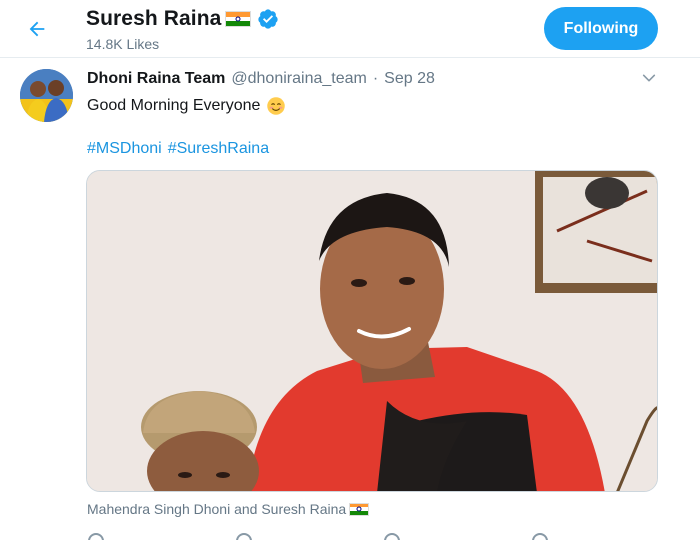 Image resolution: width=700 pixels, height=540 pixels. Describe the element at coordinates (336, 535) in the screenshot. I see `tweet-actions` at that location.